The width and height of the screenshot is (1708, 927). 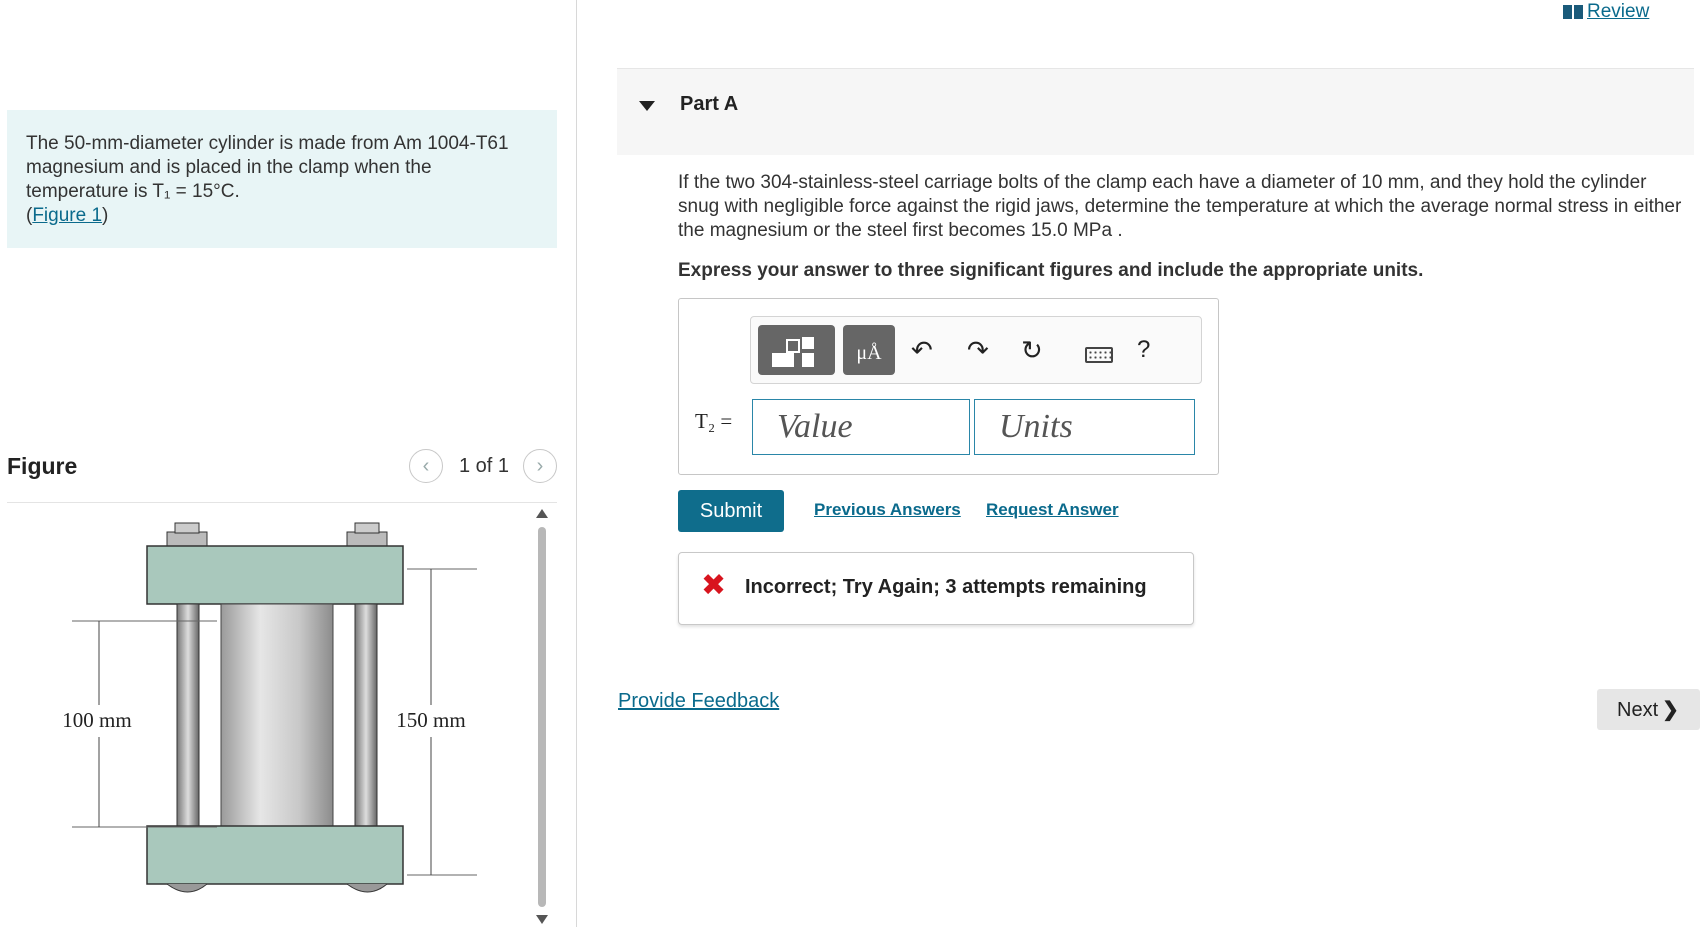 I want to click on scroll-up-icon, so click(x=542, y=513).